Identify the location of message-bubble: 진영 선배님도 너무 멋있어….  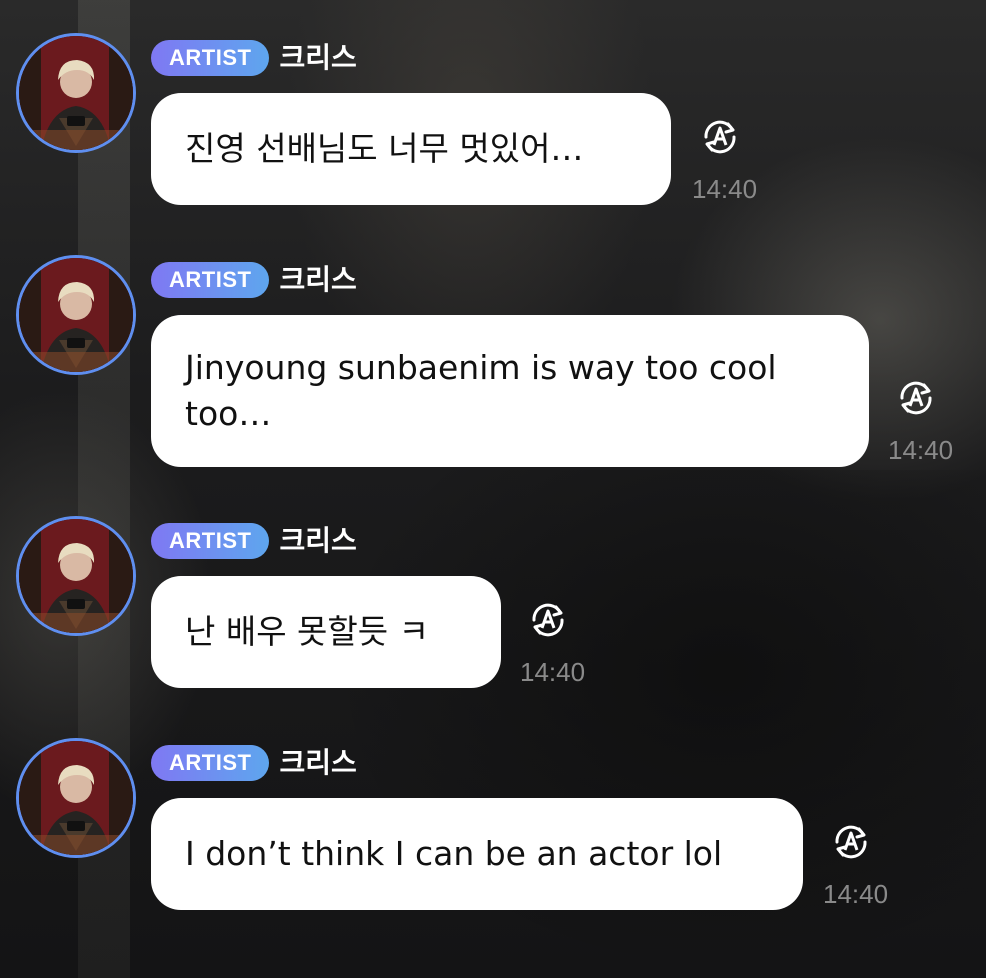
(411, 149).